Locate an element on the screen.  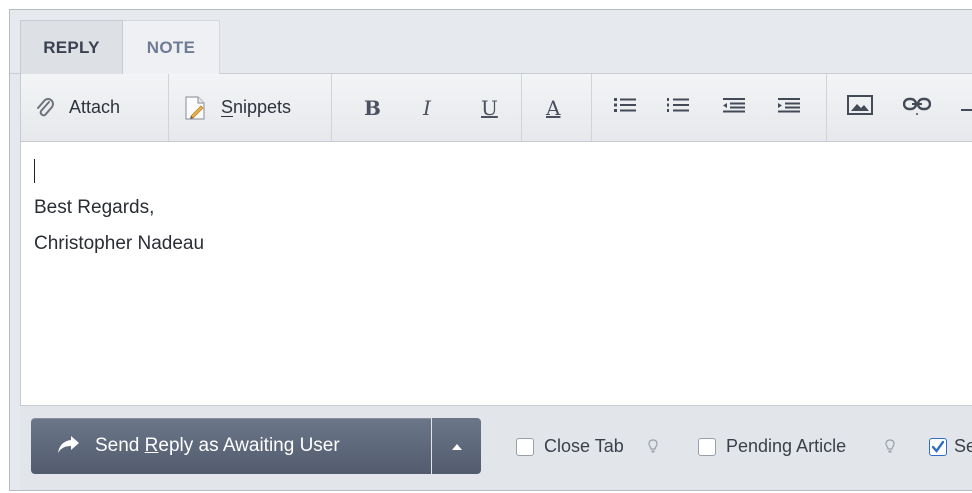
snippets-button: Snippets is located at coordinates (236, 107).